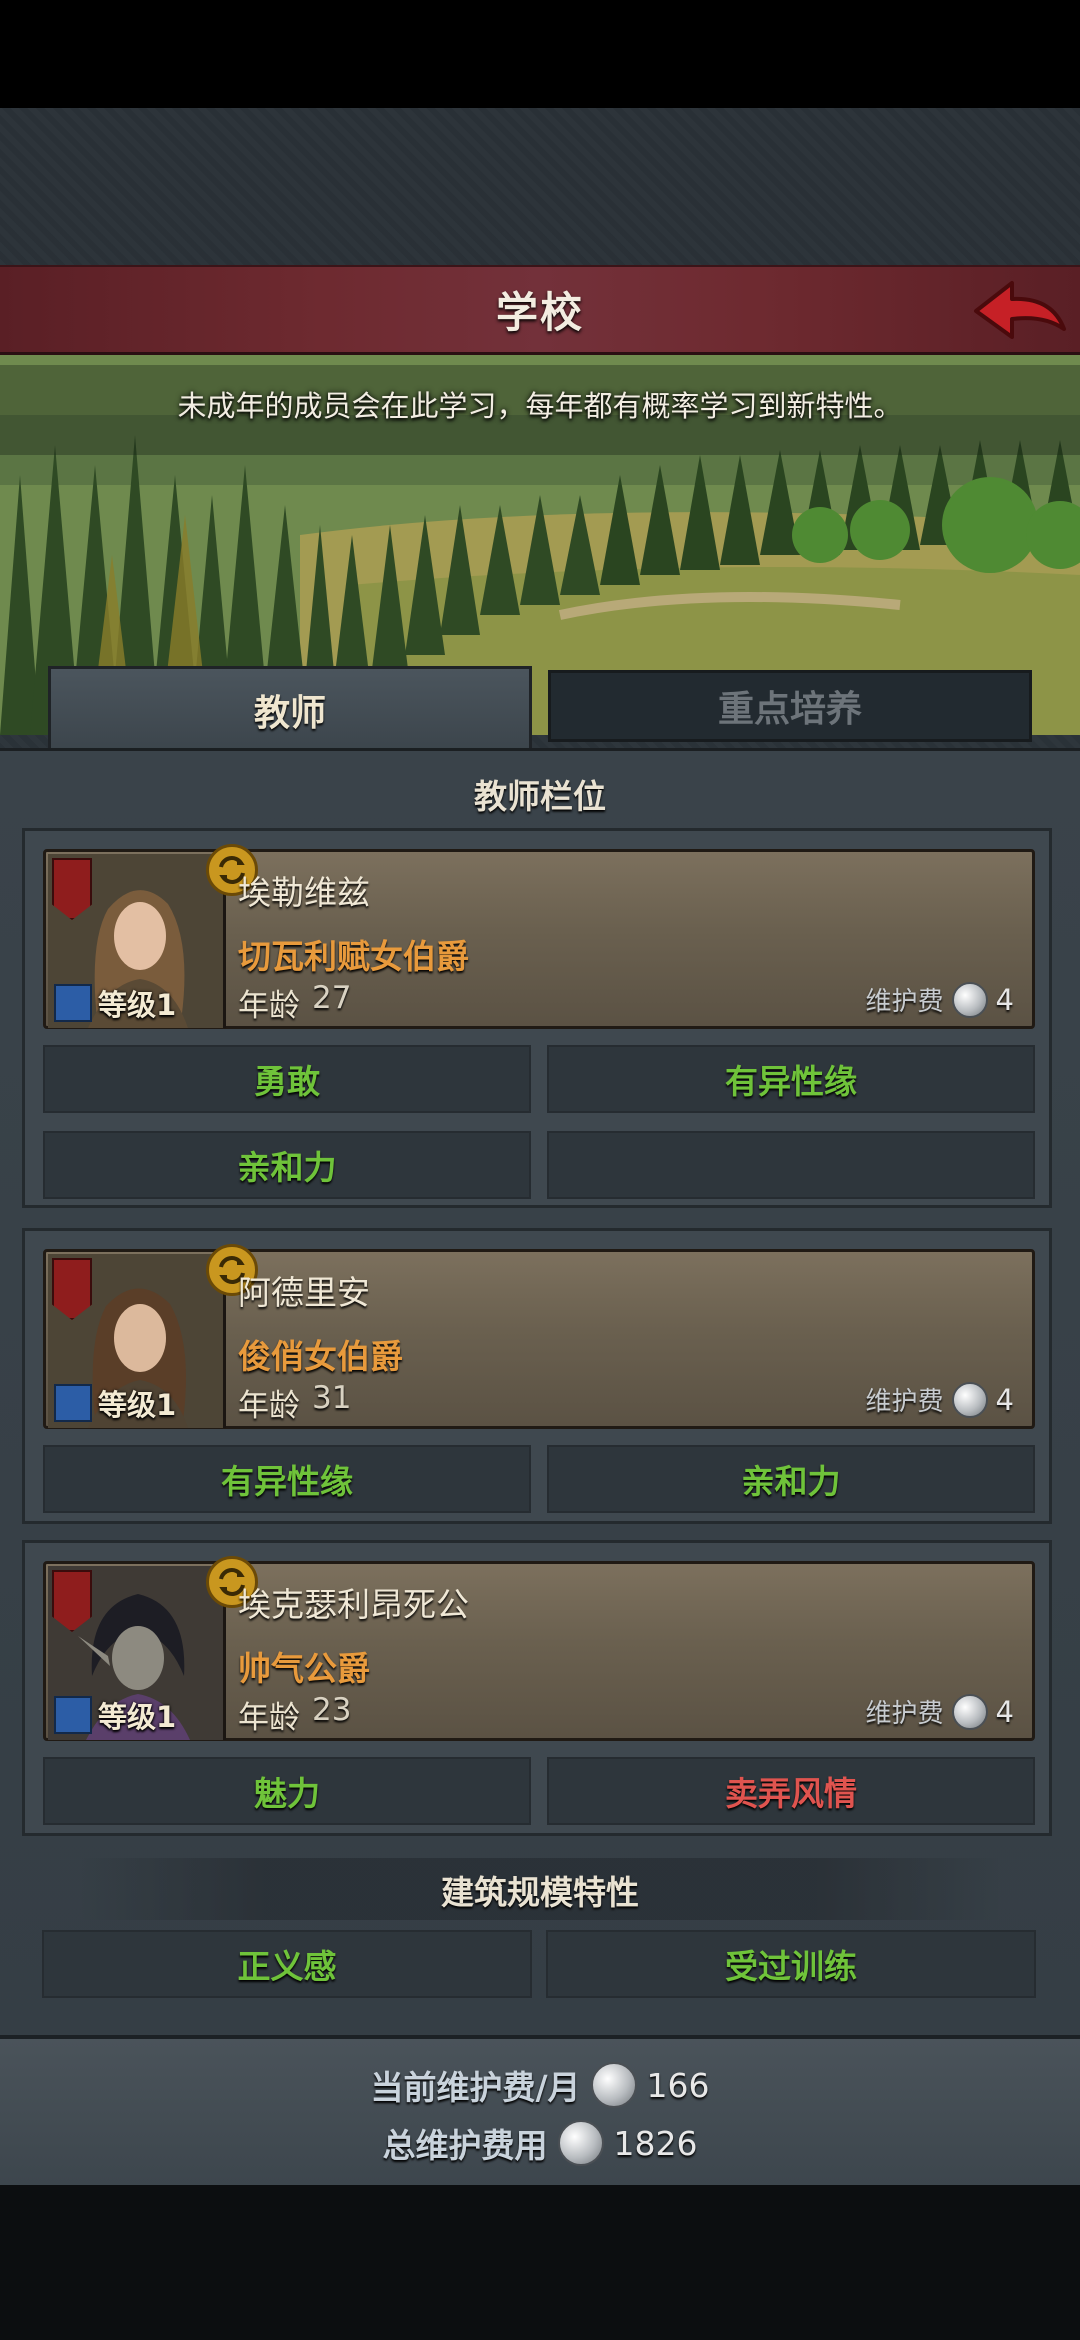 The height and width of the screenshot is (2340, 1080). Describe the element at coordinates (287, 1791) in the screenshot. I see `trait-cell: 魅力` at that location.